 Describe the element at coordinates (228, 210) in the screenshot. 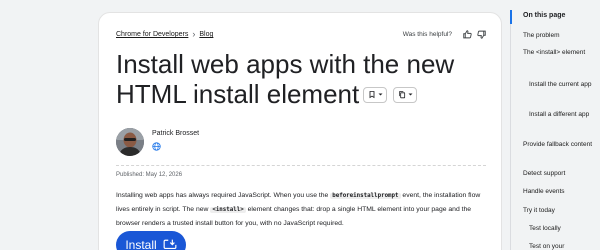

I see `inline-code-install-element: <install>` at that location.